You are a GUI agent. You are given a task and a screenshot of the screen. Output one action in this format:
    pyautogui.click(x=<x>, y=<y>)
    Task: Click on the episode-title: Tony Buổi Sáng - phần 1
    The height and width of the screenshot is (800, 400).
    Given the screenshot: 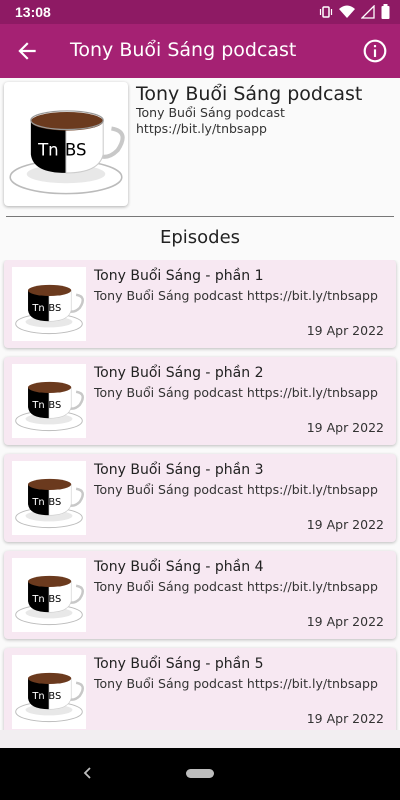 What is the action you would take?
    pyautogui.click(x=179, y=276)
    